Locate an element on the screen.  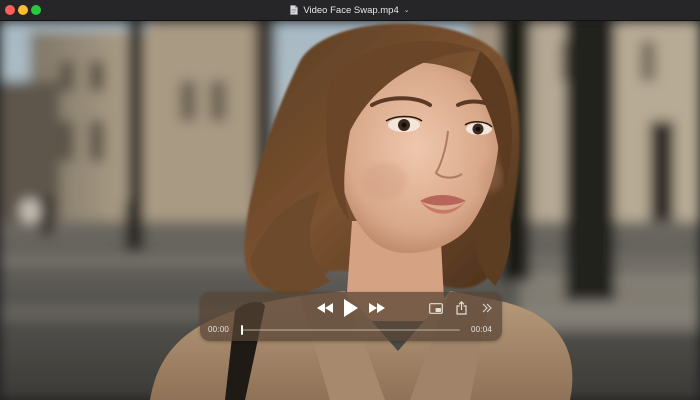
total-duration: 00:04 is located at coordinates (481, 329).